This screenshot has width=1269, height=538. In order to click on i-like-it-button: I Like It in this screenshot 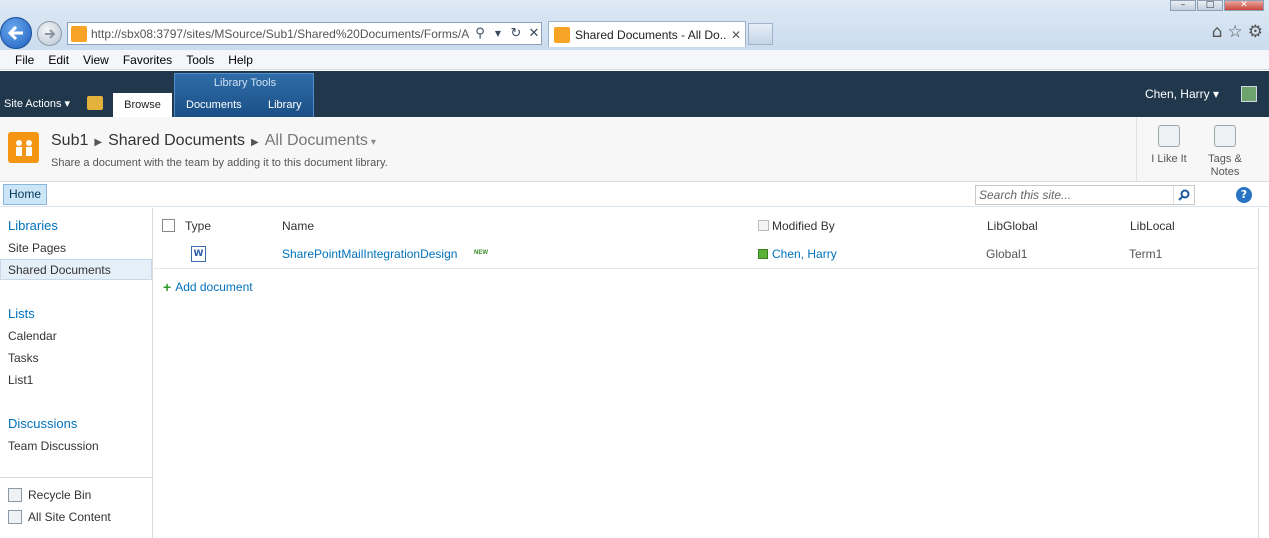, I will do `click(1169, 145)`.